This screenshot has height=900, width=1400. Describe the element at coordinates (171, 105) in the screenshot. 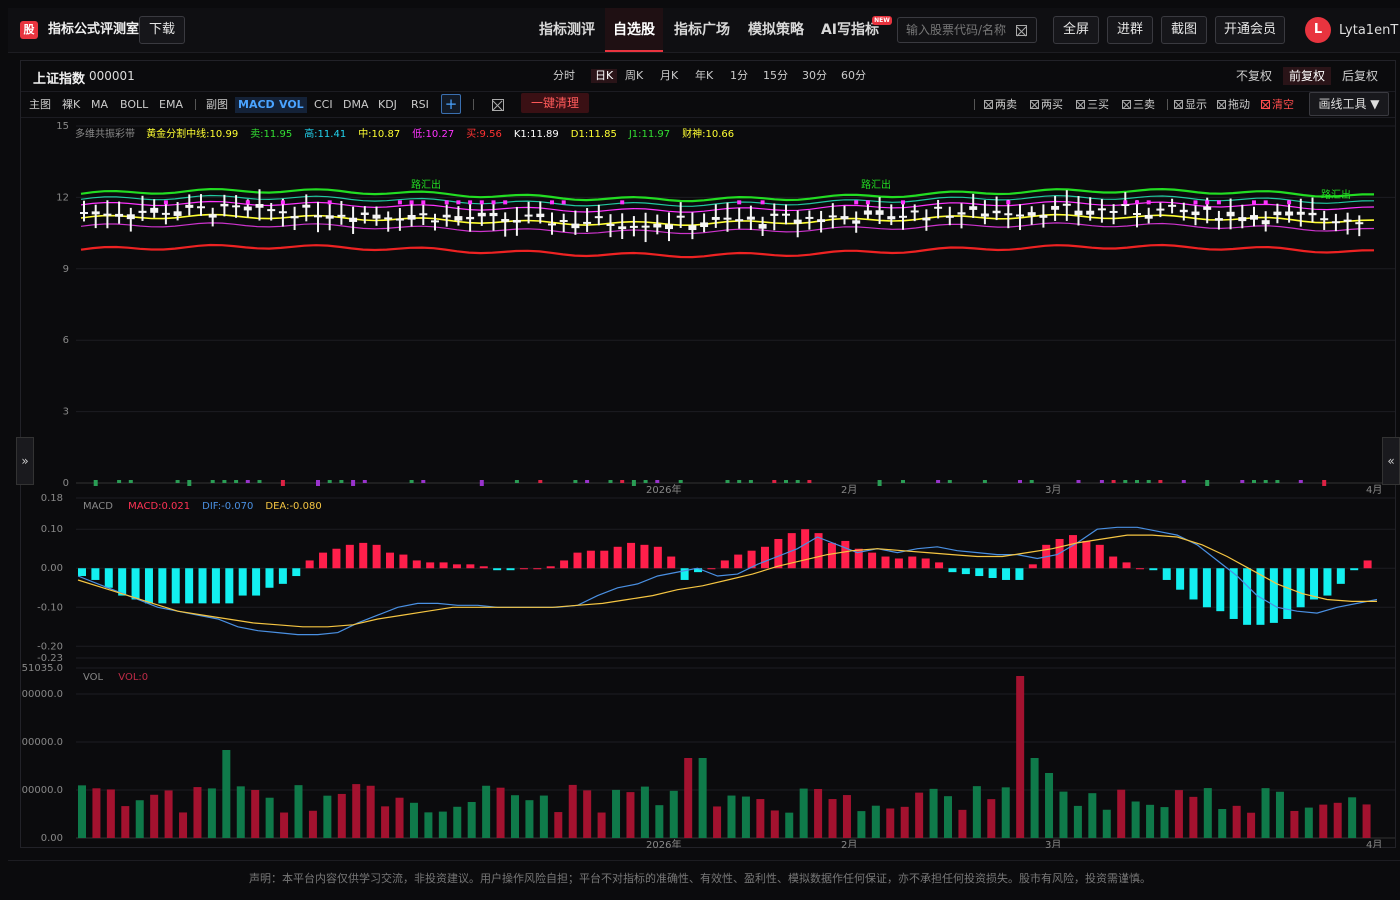

I see `main-item-ema: EMA` at that location.